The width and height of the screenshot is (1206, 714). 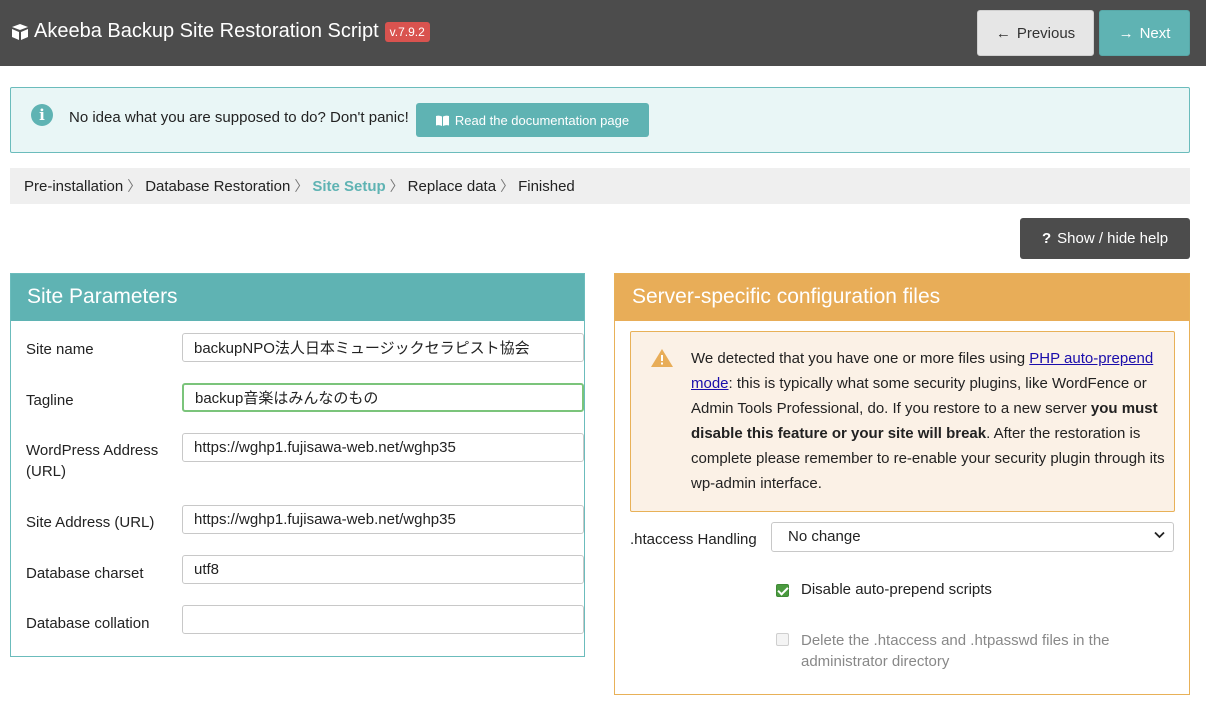 What do you see at coordinates (88, 623) in the screenshot?
I see `database-collation-label: Database collation` at bounding box center [88, 623].